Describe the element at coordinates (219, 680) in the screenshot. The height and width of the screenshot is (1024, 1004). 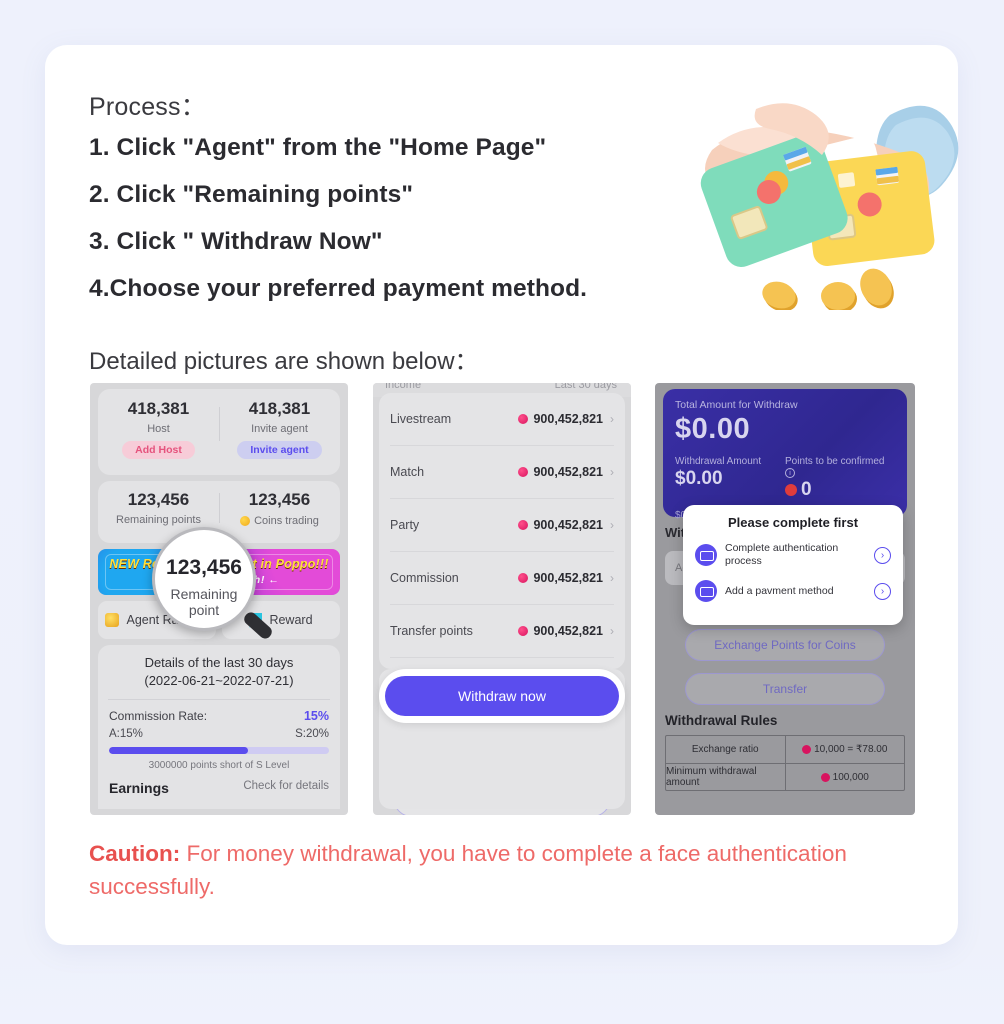
I see `details-range: (2022-06-21~2022-07-21)` at that location.